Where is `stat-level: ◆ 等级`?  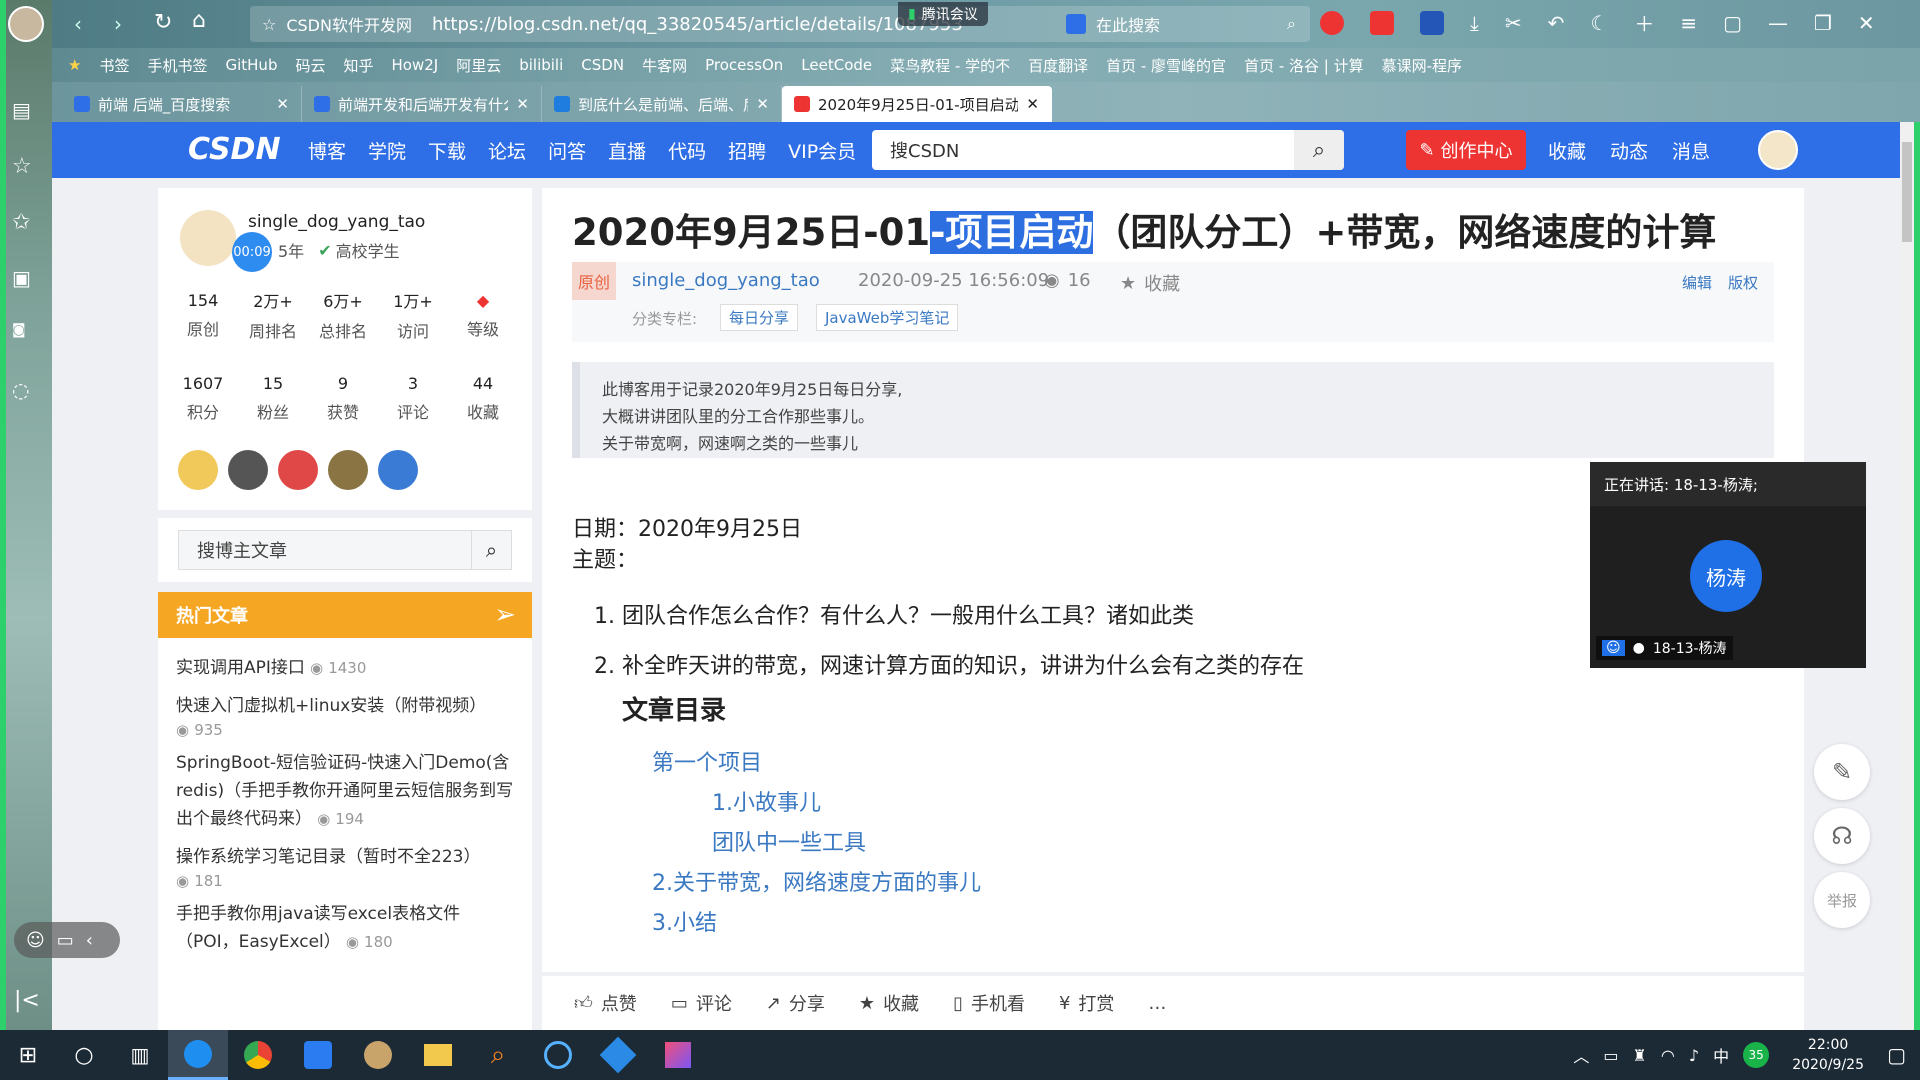
stat-level: ◆ 等级 is located at coordinates (483, 315).